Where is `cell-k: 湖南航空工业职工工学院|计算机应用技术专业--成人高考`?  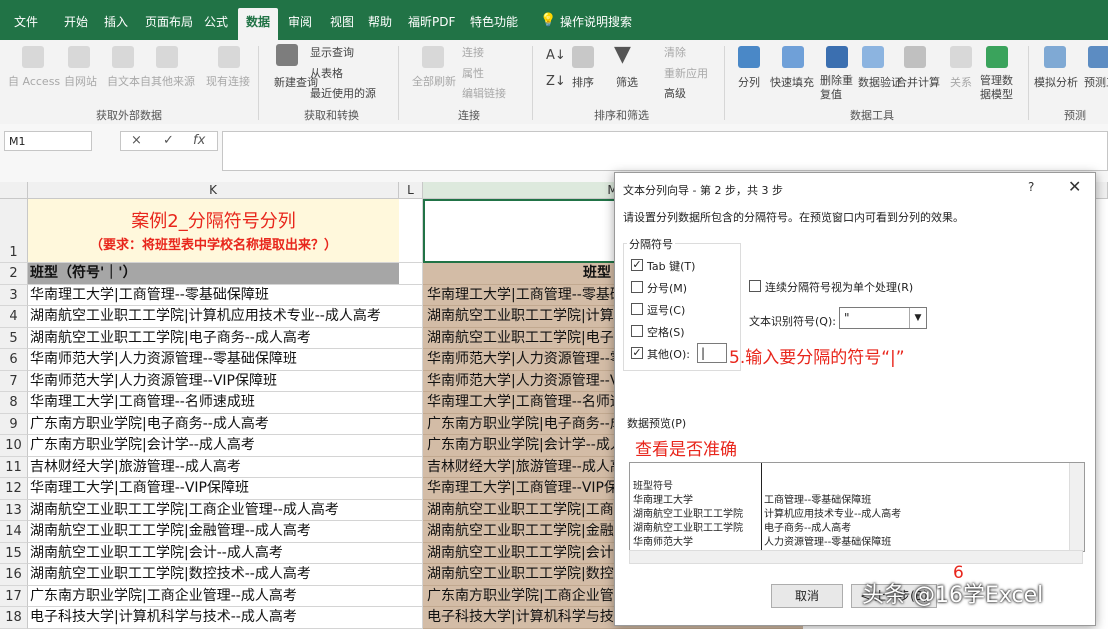 cell-k: 湖南航空工业职工工学院|计算机应用技术专业--成人高考 is located at coordinates (213, 317).